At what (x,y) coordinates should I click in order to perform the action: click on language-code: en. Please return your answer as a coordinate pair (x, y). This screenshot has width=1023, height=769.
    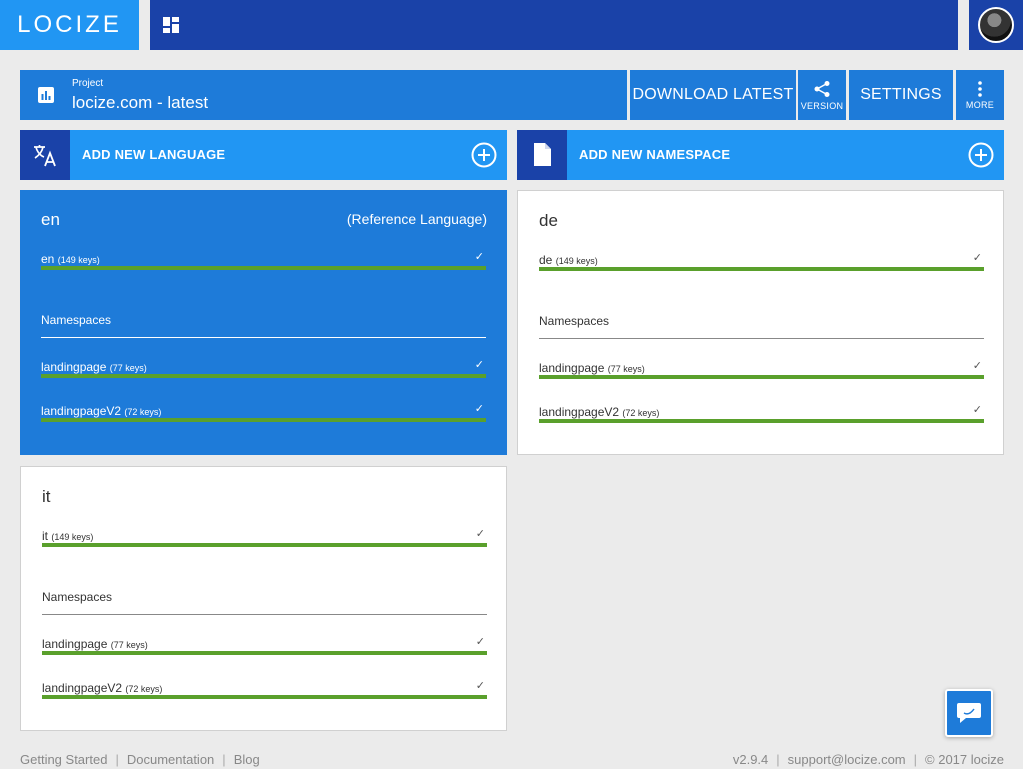
    Looking at the image, I should click on (50, 219).